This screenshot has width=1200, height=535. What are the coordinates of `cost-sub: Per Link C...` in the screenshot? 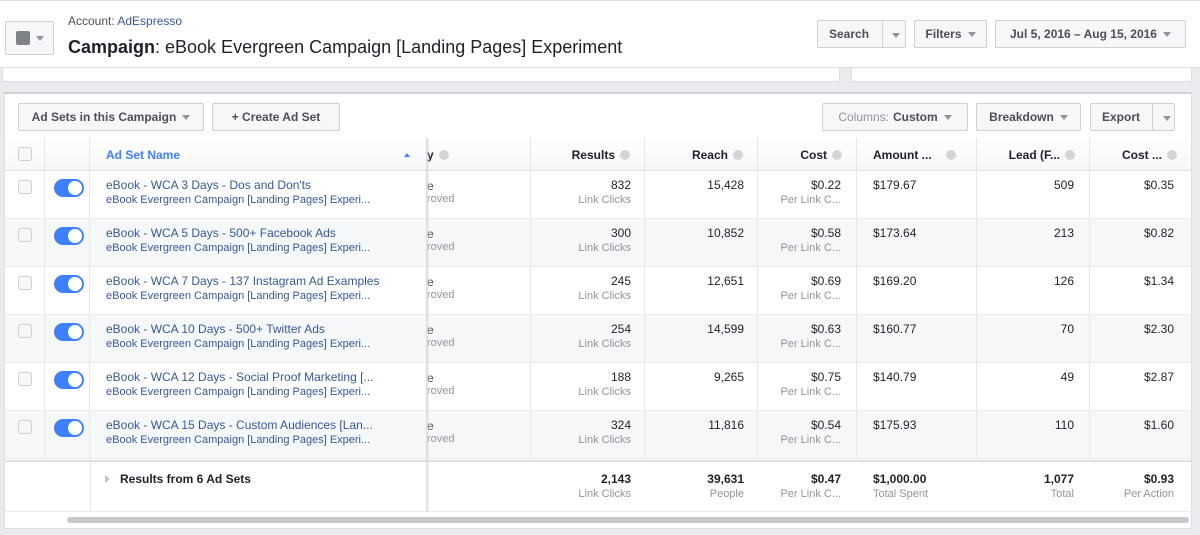 It's located at (810, 248).